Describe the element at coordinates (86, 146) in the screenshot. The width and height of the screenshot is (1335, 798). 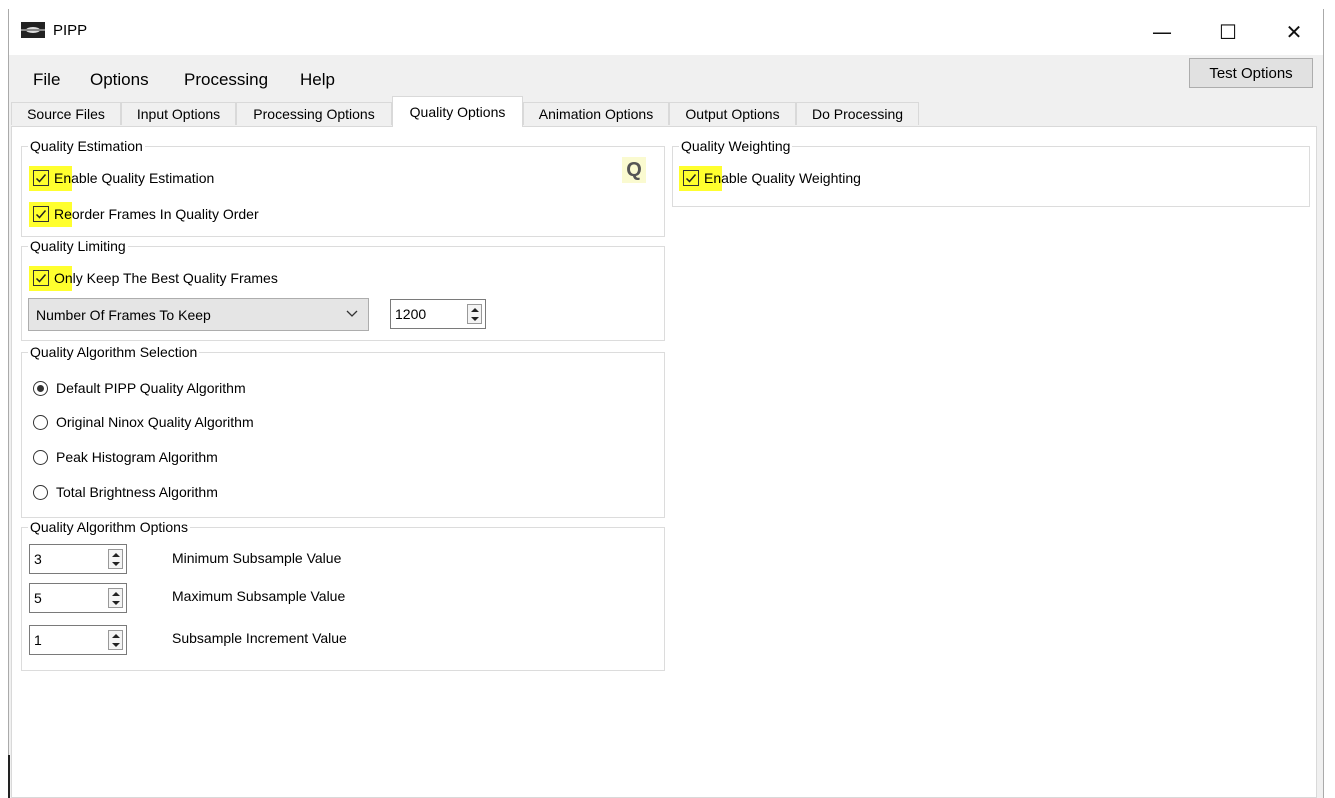
I see `group-label-quality-estimation: Quality Estimation` at that location.